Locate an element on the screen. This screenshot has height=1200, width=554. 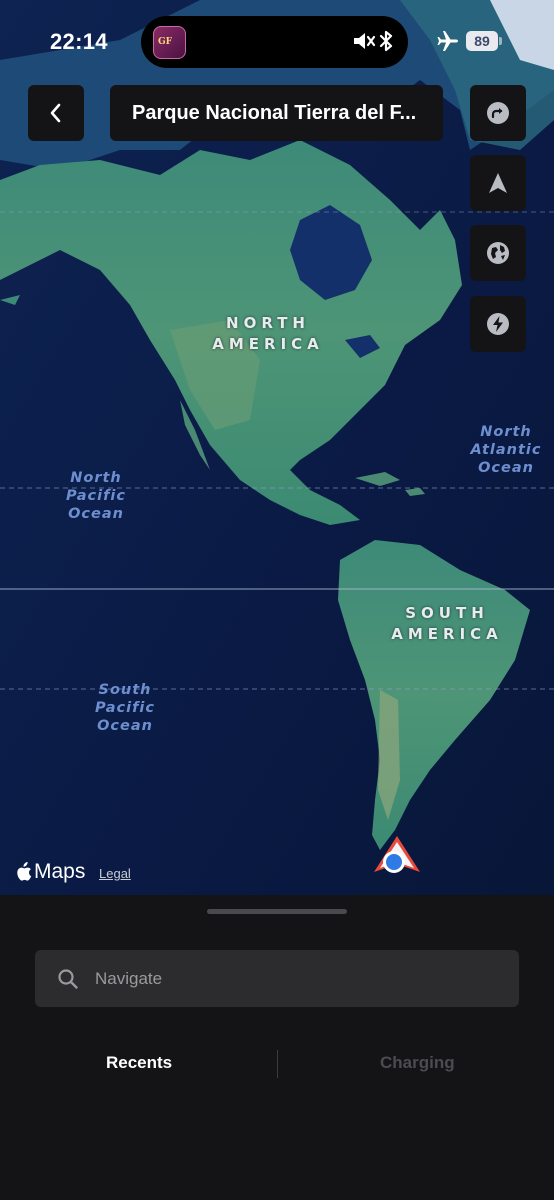
status-bar: 22:14 GF 89 is located at coordinates (277, 42).